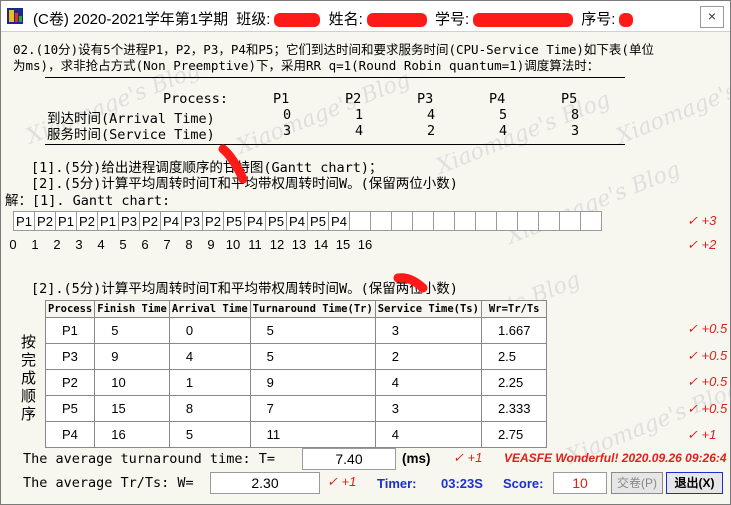 This screenshot has height=505, width=731. I want to click on table-cell: 7, so click(312, 408).